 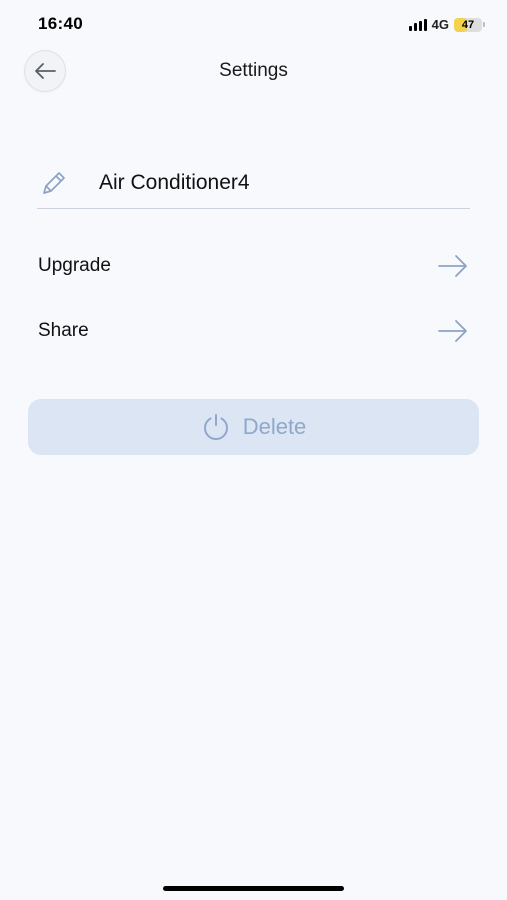 I want to click on device-name-field: Air Conditioner4, so click(x=253, y=184).